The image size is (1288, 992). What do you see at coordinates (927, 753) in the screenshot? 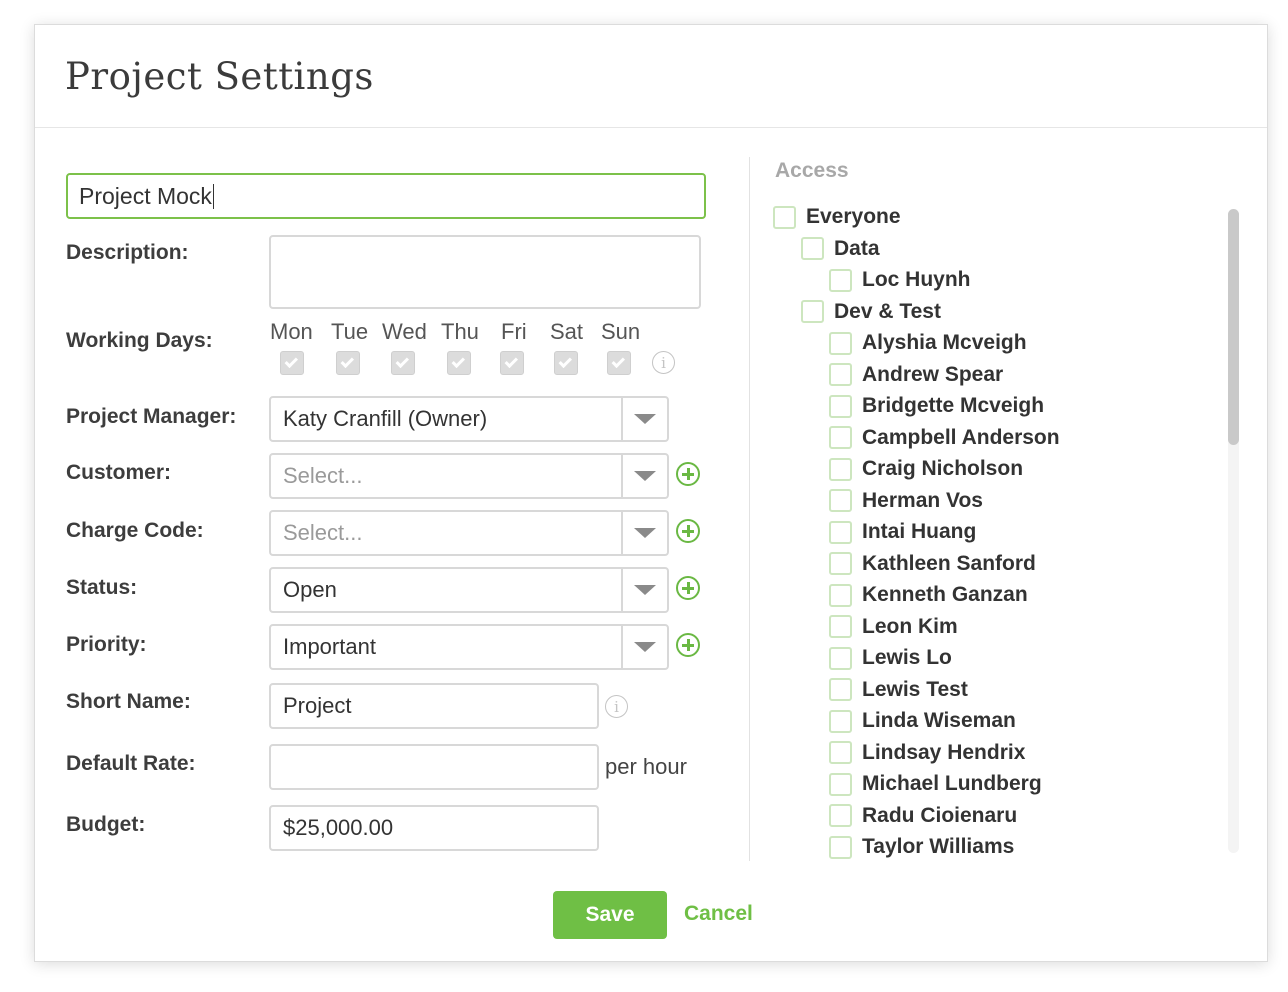
I see `access-item: Lindsay Hendrix` at bounding box center [927, 753].